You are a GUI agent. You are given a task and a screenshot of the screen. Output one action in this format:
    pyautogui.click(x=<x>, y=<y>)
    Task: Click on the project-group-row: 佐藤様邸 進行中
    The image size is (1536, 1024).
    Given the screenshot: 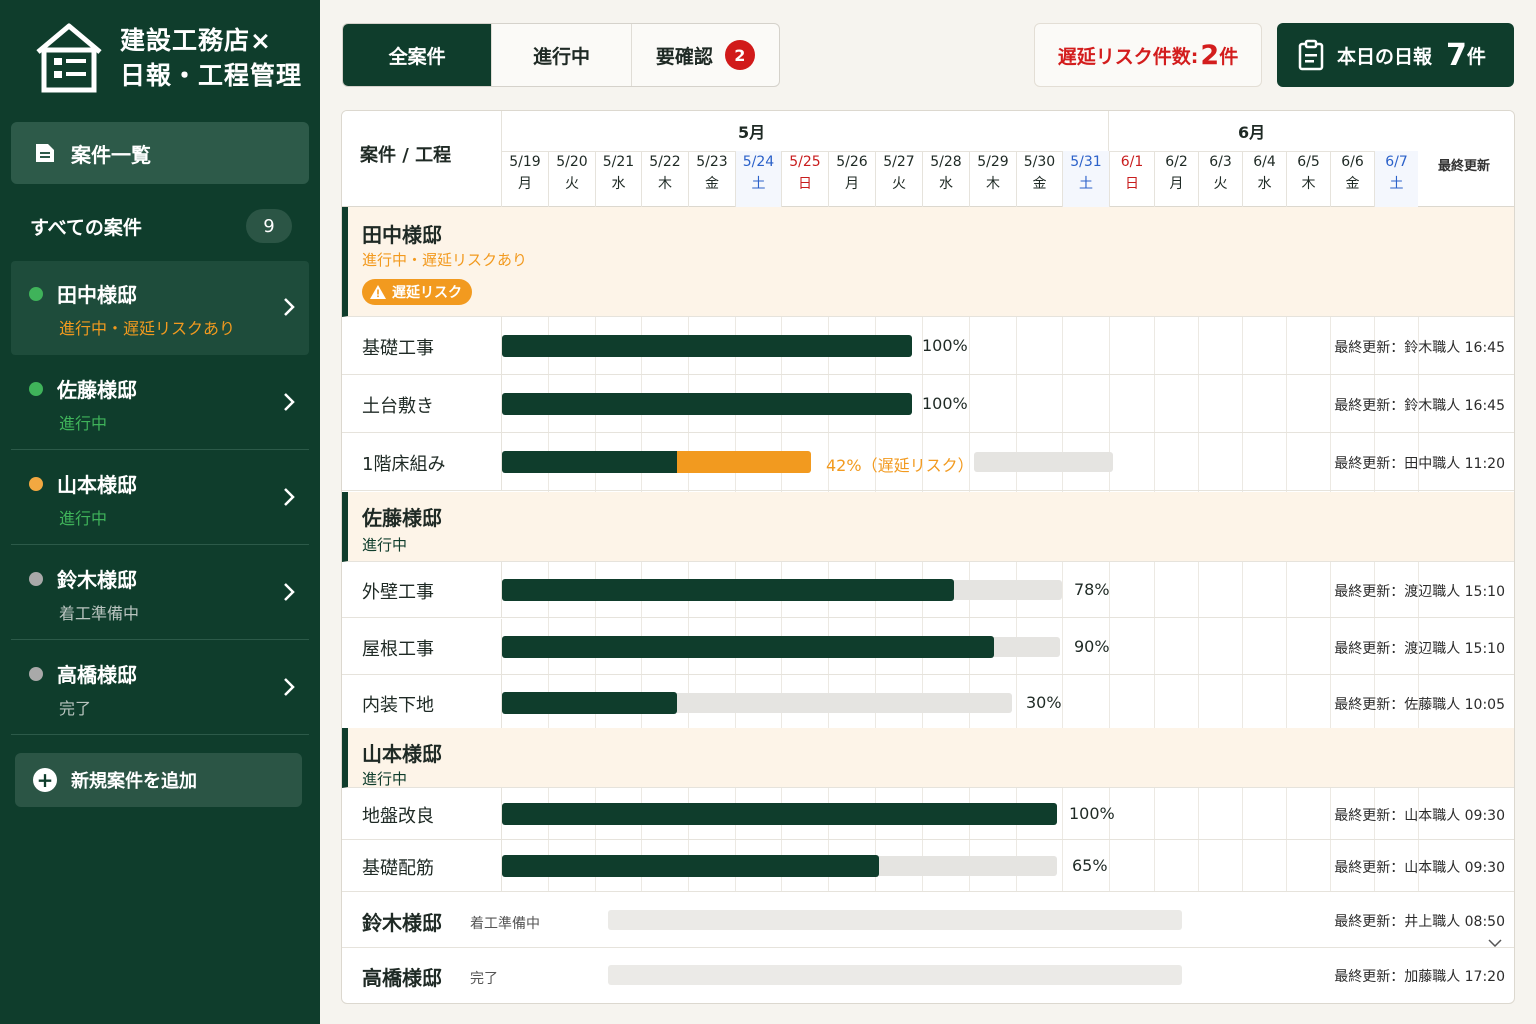 What is the action you would take?
    pyautogui.click(x=928, y=527)
    